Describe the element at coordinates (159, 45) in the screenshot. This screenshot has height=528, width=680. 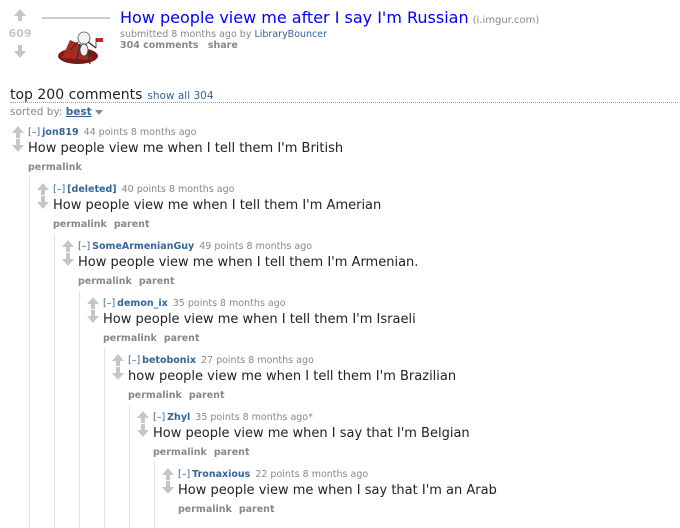
I see `comments-link: 304 comments` at that location.